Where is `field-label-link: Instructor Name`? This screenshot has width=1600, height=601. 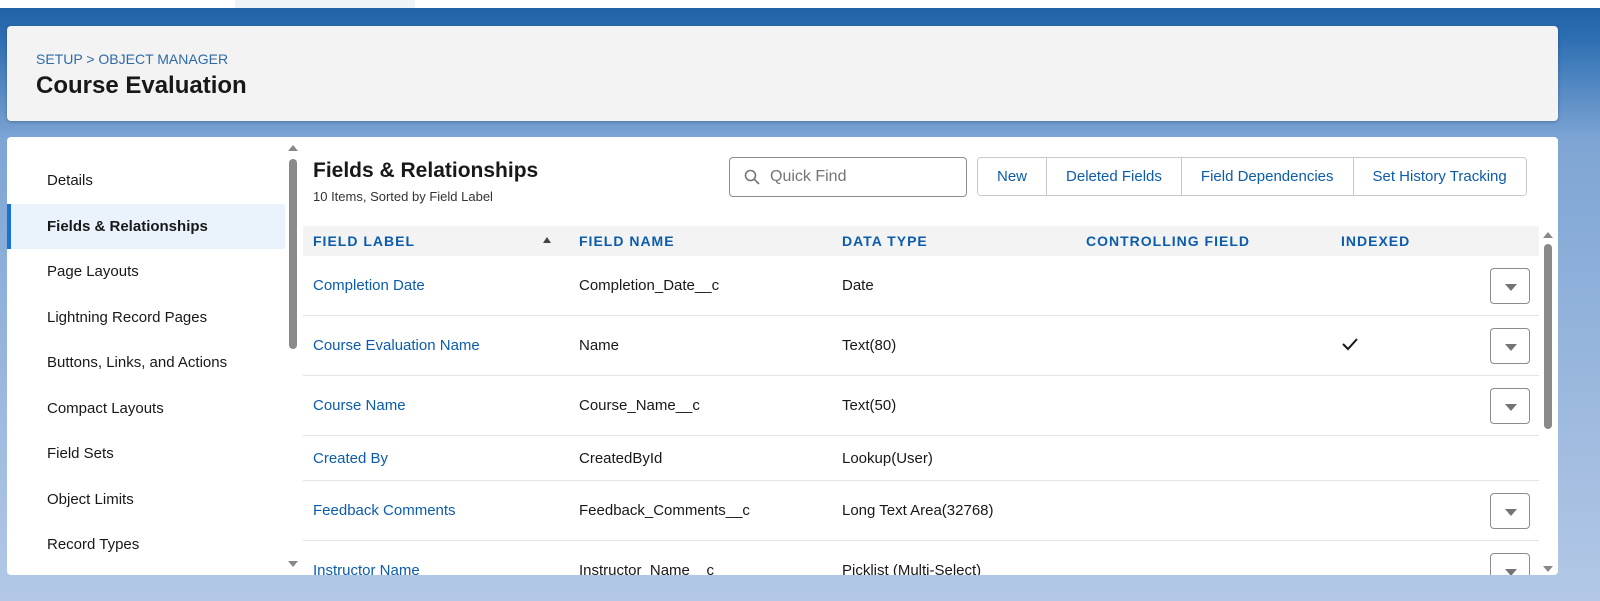 field-label-link: Instructor Name is located at coordinates (366, 568).